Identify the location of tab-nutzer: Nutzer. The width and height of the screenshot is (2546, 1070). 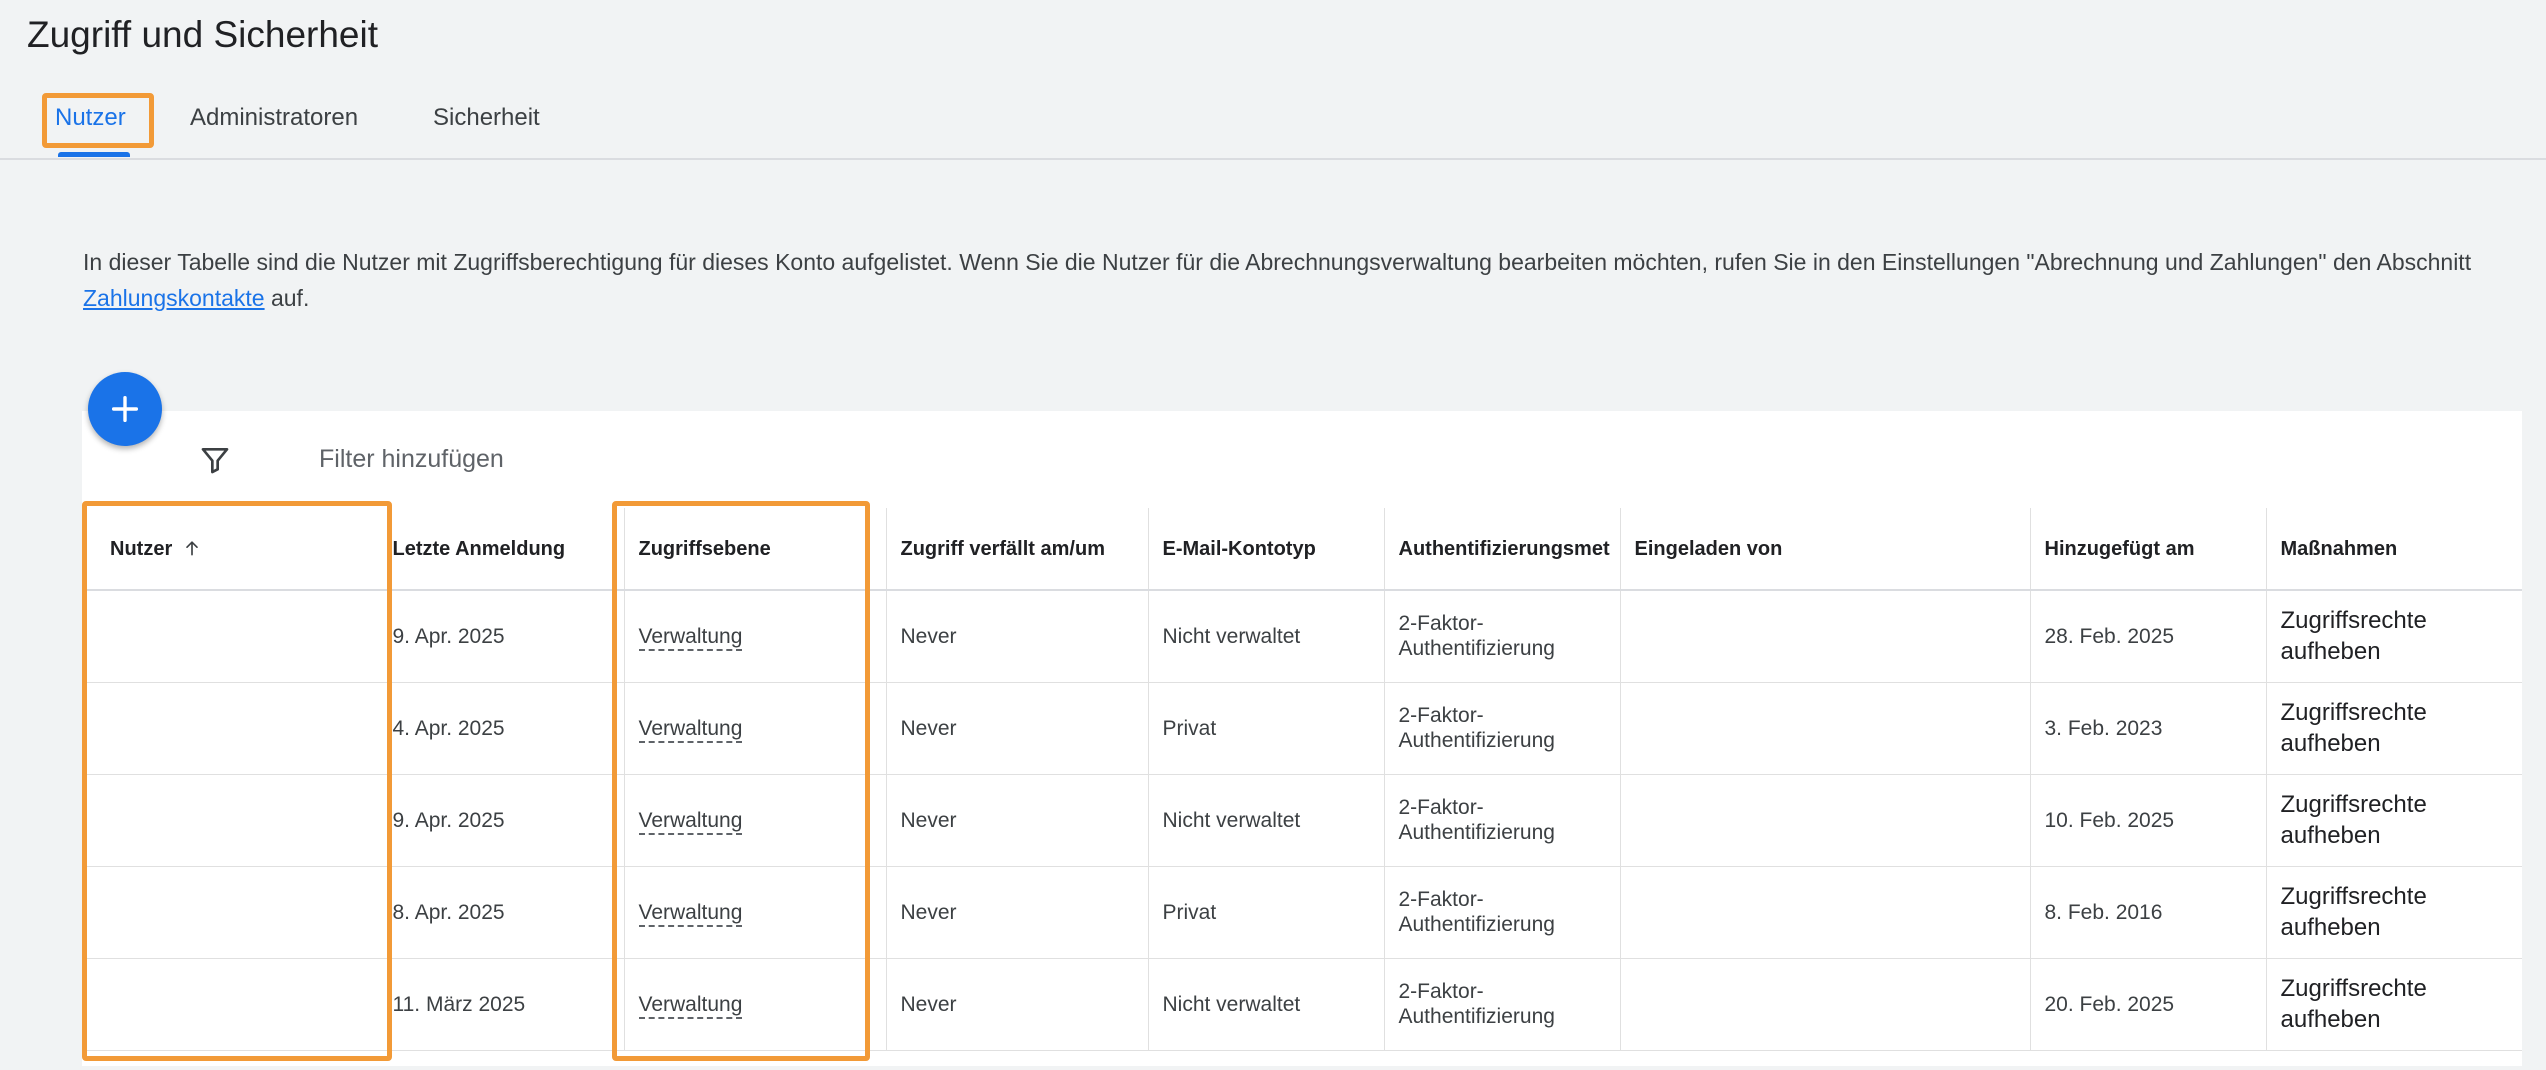
(90, 124).